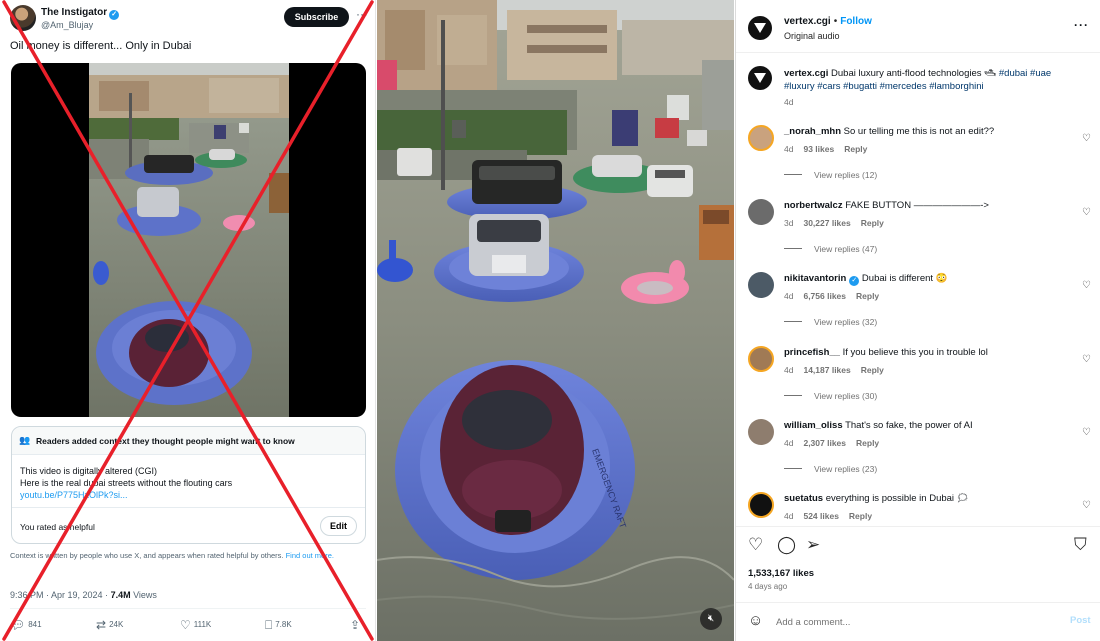  I want to click on comment-likes: 14,187 likes, so click(826, 370).